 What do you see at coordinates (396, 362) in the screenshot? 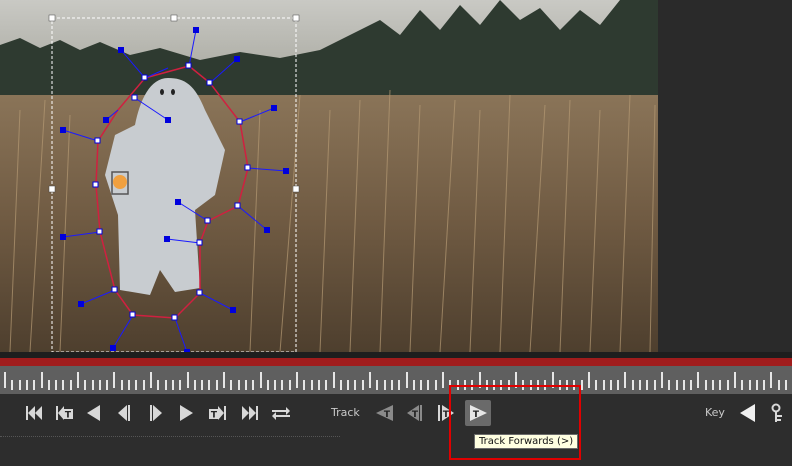
I see `timeline-range-bar` at bounding box center [396, 362].